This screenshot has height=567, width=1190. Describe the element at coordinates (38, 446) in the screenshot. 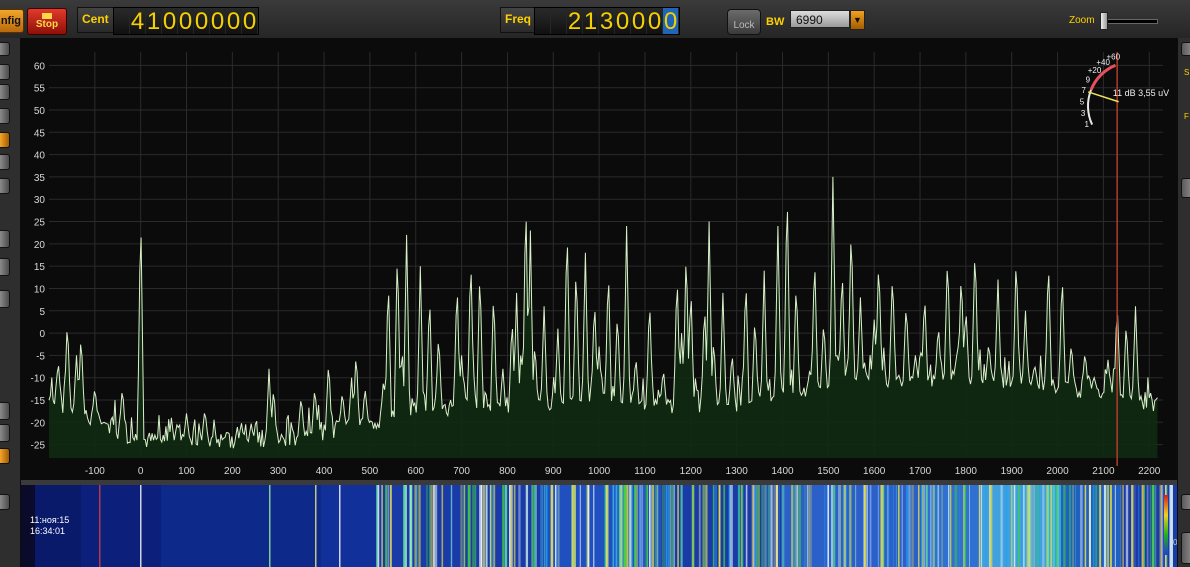

I see `y-tick-label: -25` at that location.